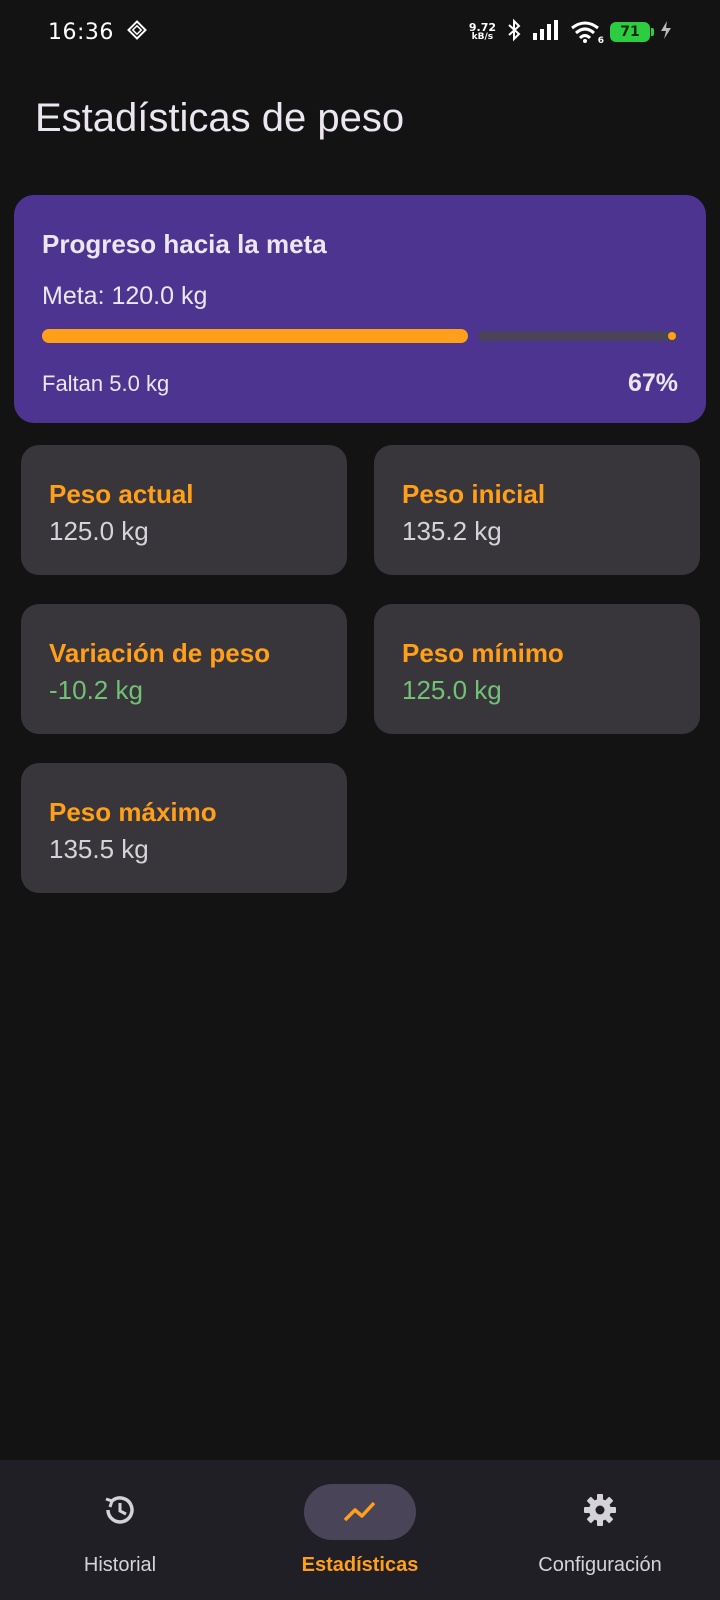  What do you see at coordinates (220, 118) in the screenshot?
I see `page-title: Estadísticas de peso` at bounding box center [220, 118].